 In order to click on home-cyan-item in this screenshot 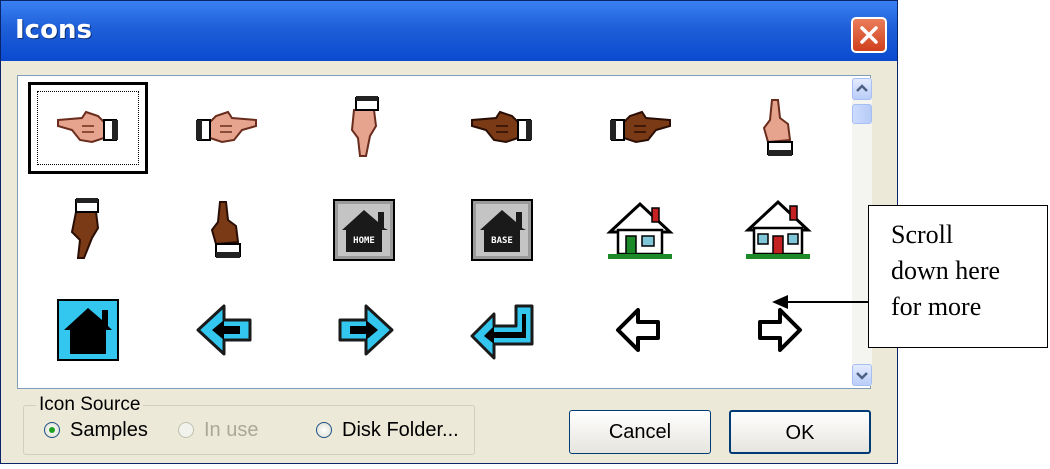, I will do `click(88, 330)`.